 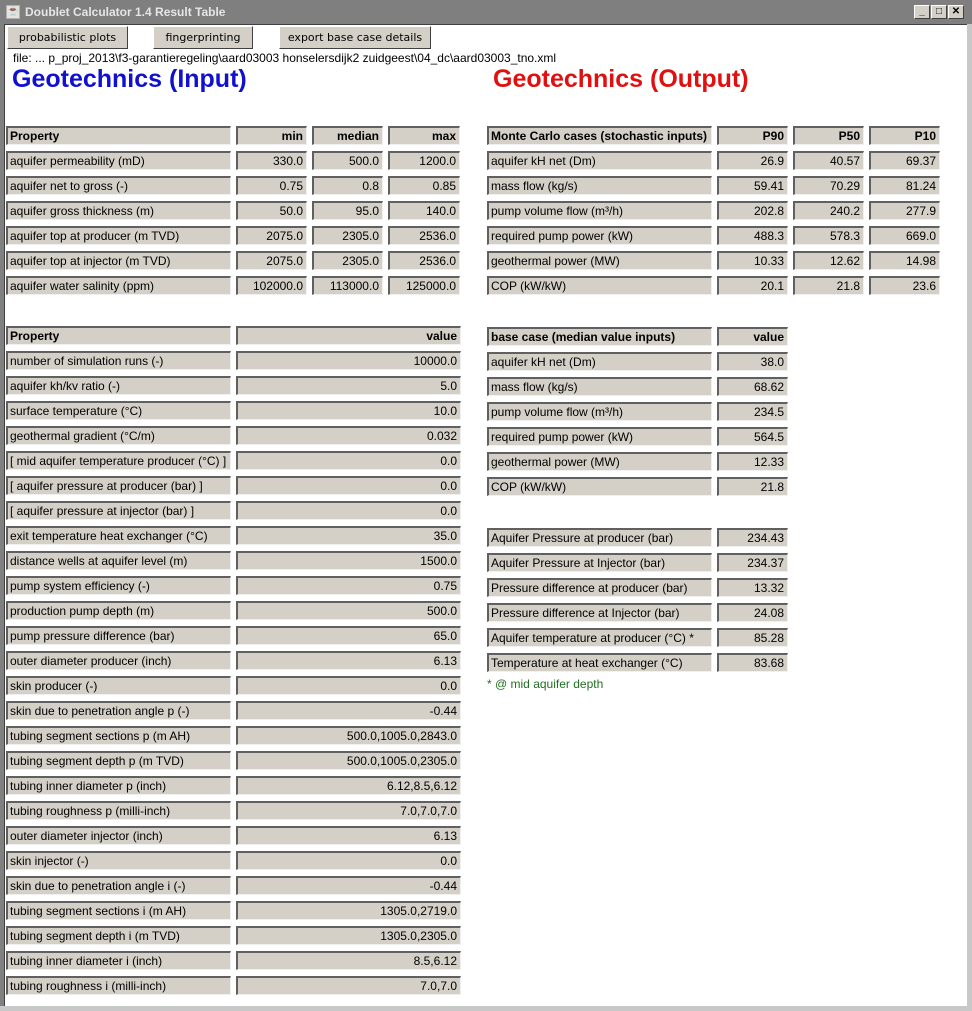 I want to click on property-value: 125000.0, so click(x=424, y=285).